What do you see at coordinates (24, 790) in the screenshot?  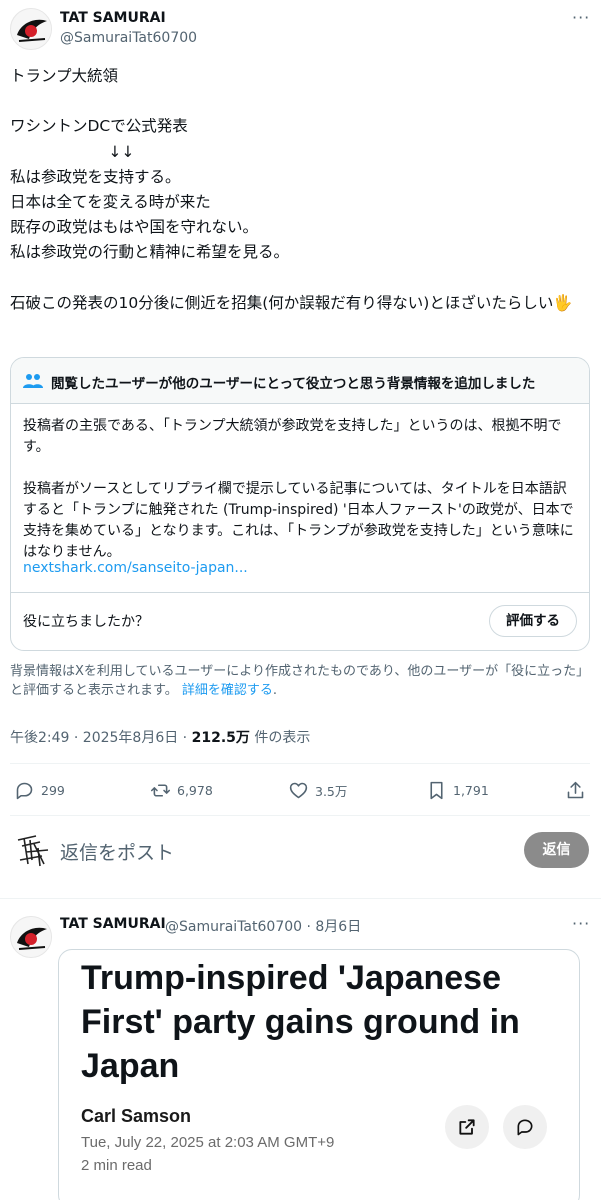 I see `reply-icon` at bounding box center [24, 790].